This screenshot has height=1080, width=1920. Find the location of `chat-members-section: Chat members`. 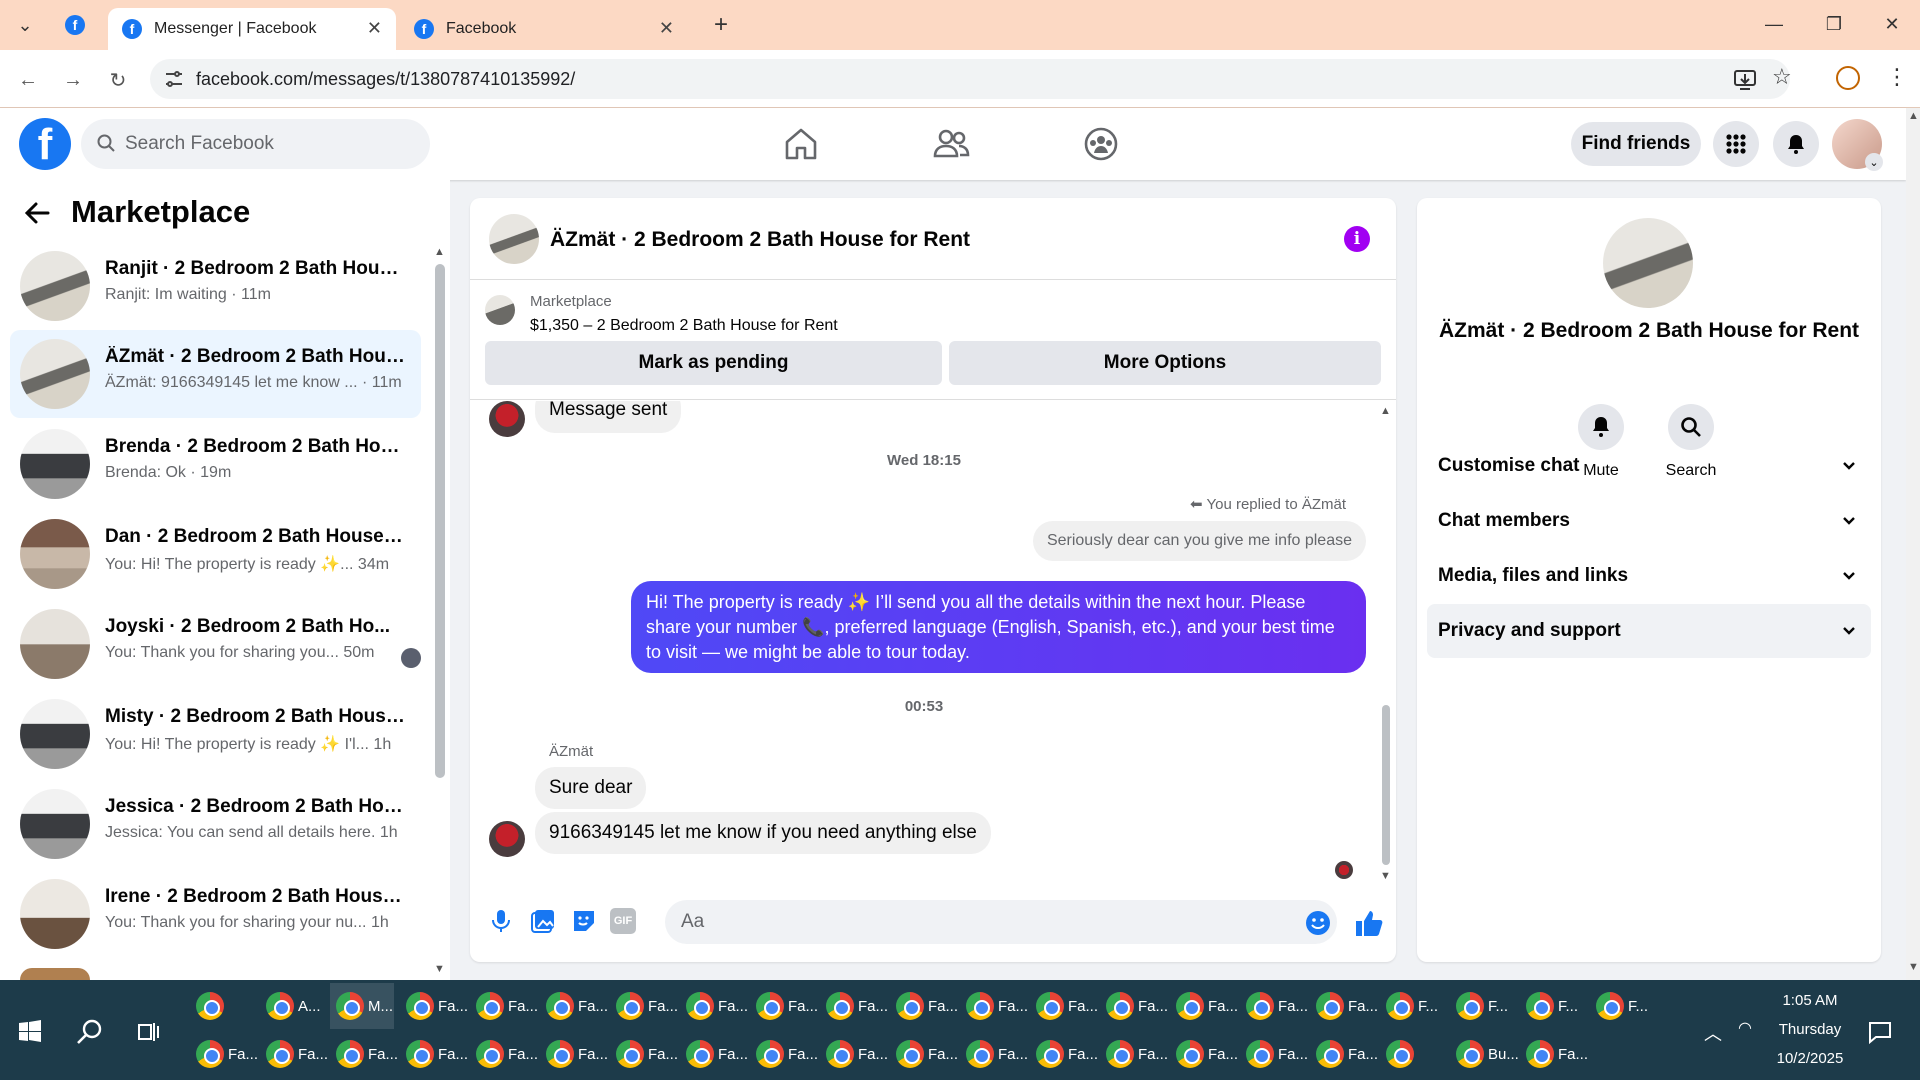

chat-members-section: Chat members is located at coordinates (1649, 521).